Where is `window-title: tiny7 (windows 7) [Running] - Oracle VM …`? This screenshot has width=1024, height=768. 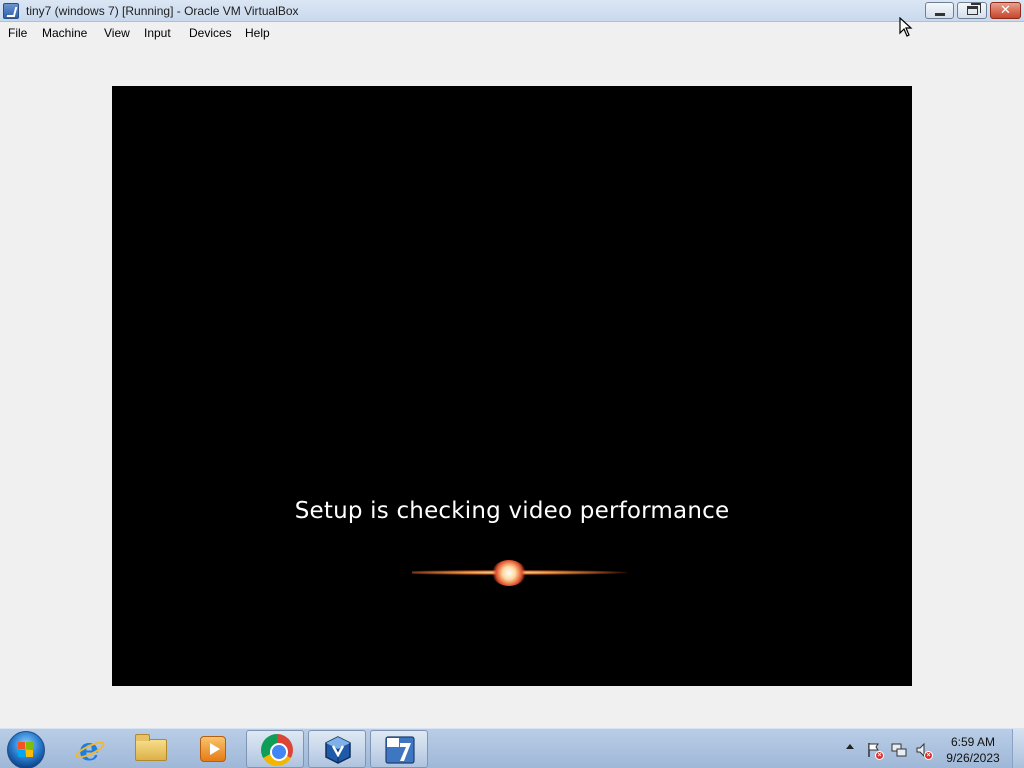
window-title: tiny7 (windows 7) [Running] - Oracle VM … is located at coordinates (162, 11).